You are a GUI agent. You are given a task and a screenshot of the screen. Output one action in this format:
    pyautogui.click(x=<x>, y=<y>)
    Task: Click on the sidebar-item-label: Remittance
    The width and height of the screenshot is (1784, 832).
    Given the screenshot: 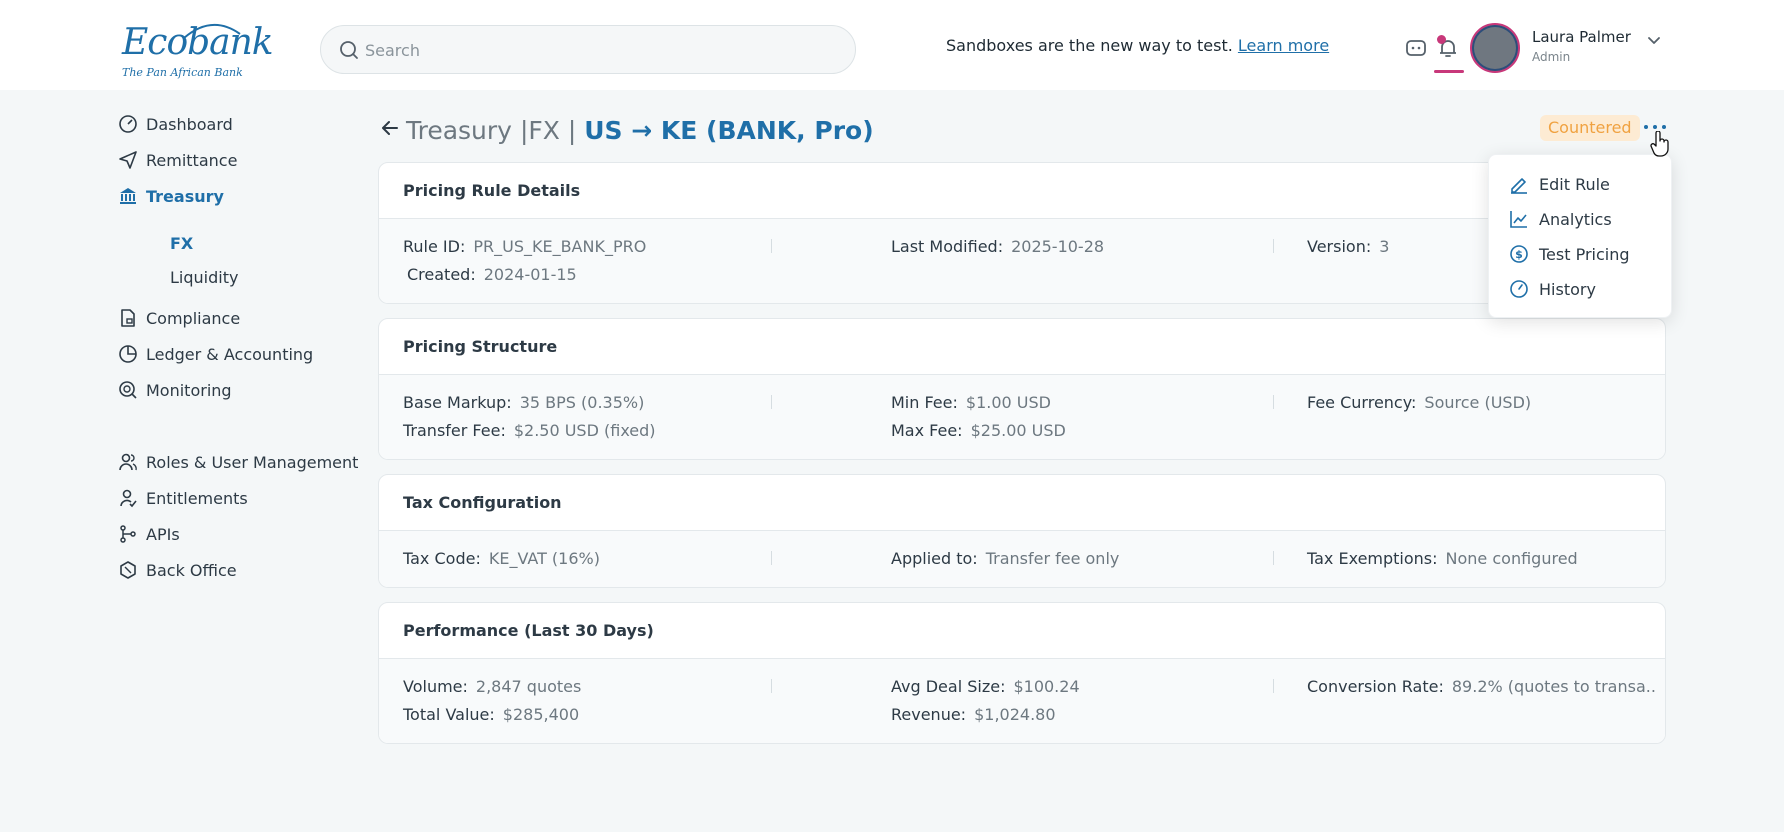 What is the action you would take?
    pyautogui.click(x=192, y=160)
    